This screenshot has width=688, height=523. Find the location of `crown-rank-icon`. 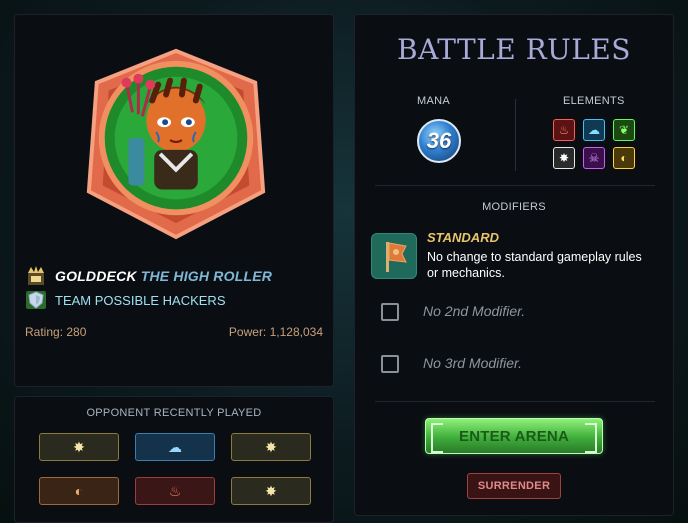

crown-rank-icon is located at coordinates (36, 275).